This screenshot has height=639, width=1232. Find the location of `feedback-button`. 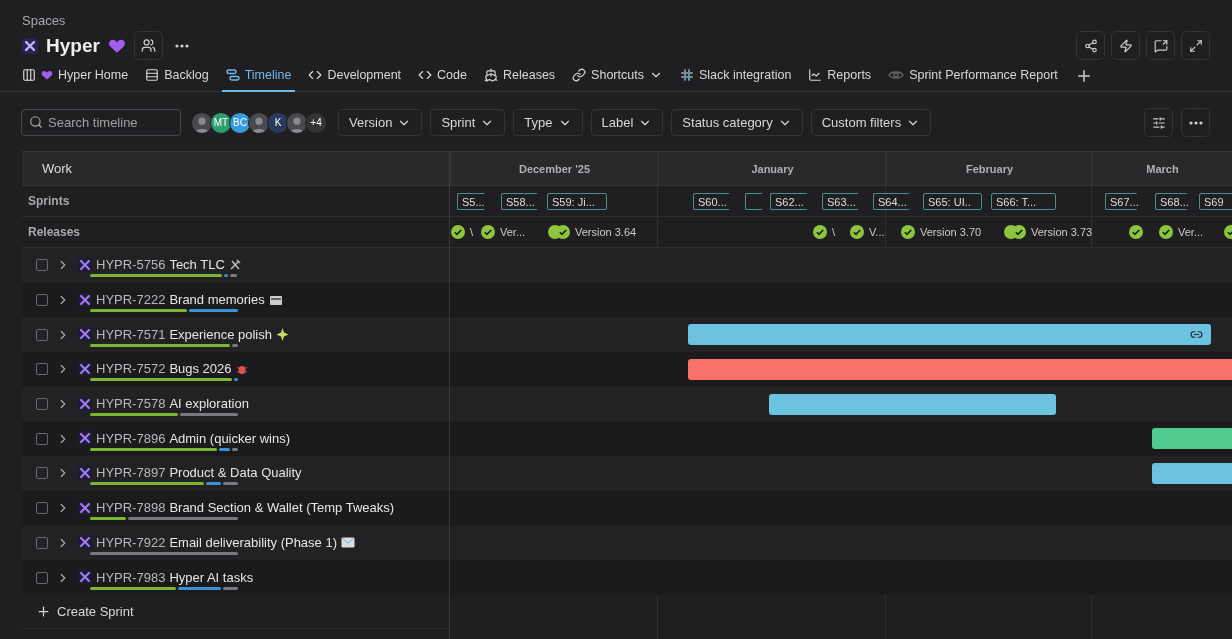

feedback-button is located at coordinates (1160, 45).